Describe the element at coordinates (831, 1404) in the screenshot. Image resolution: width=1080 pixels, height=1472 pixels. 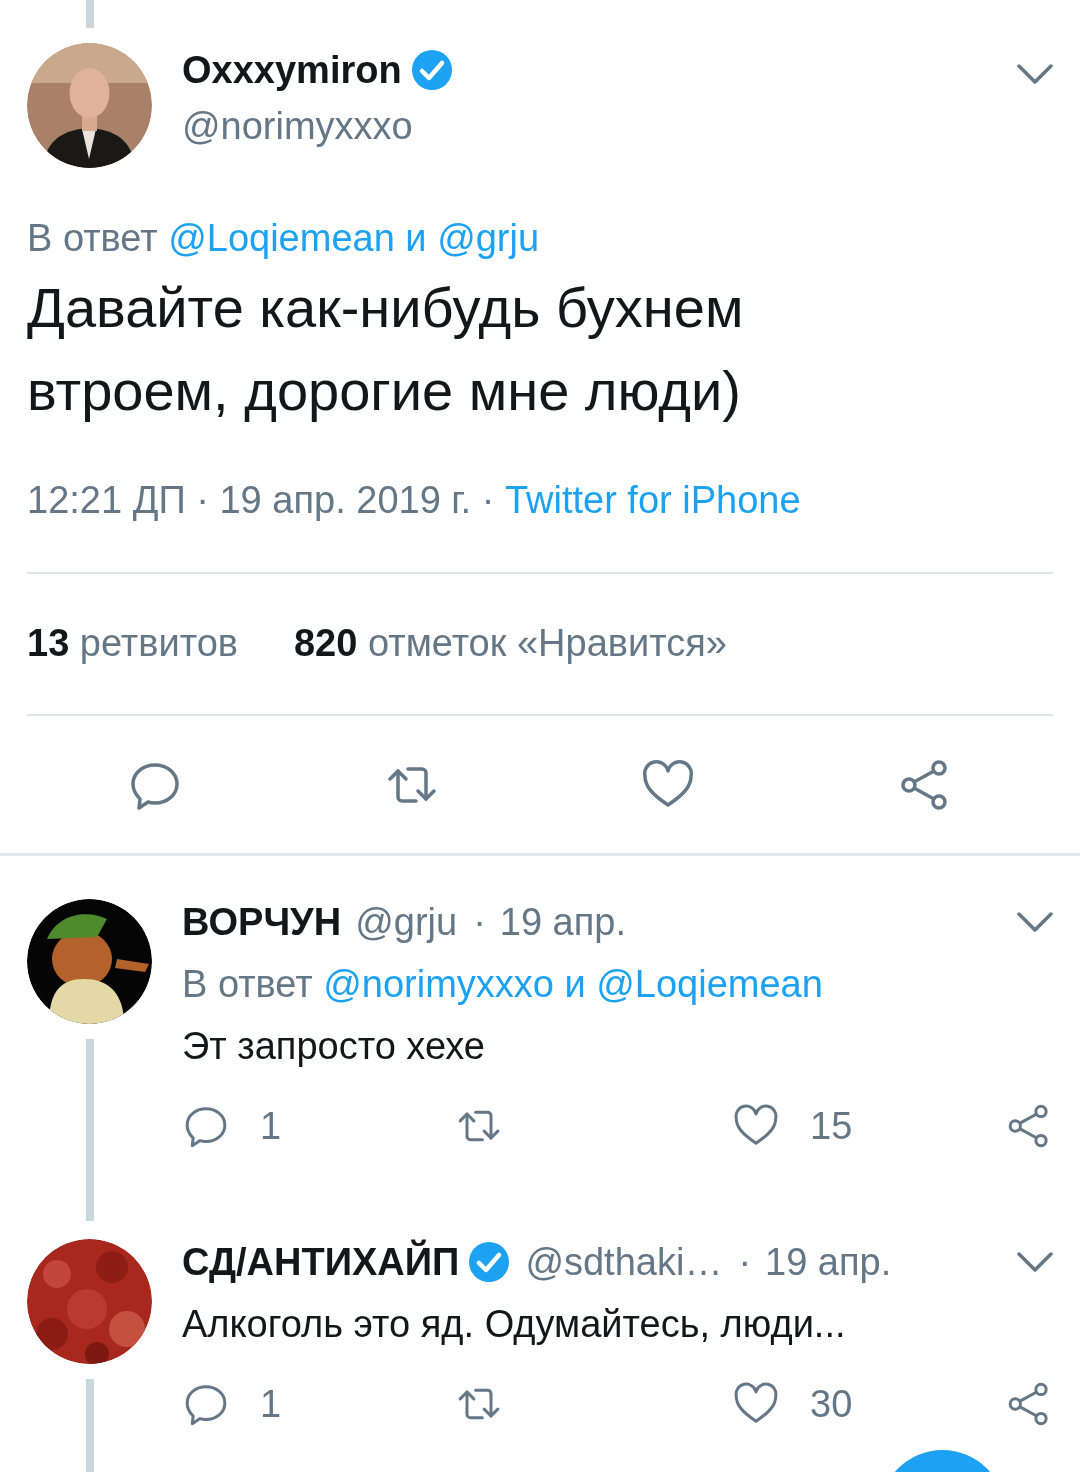
I see `like-count: 30` at that location.